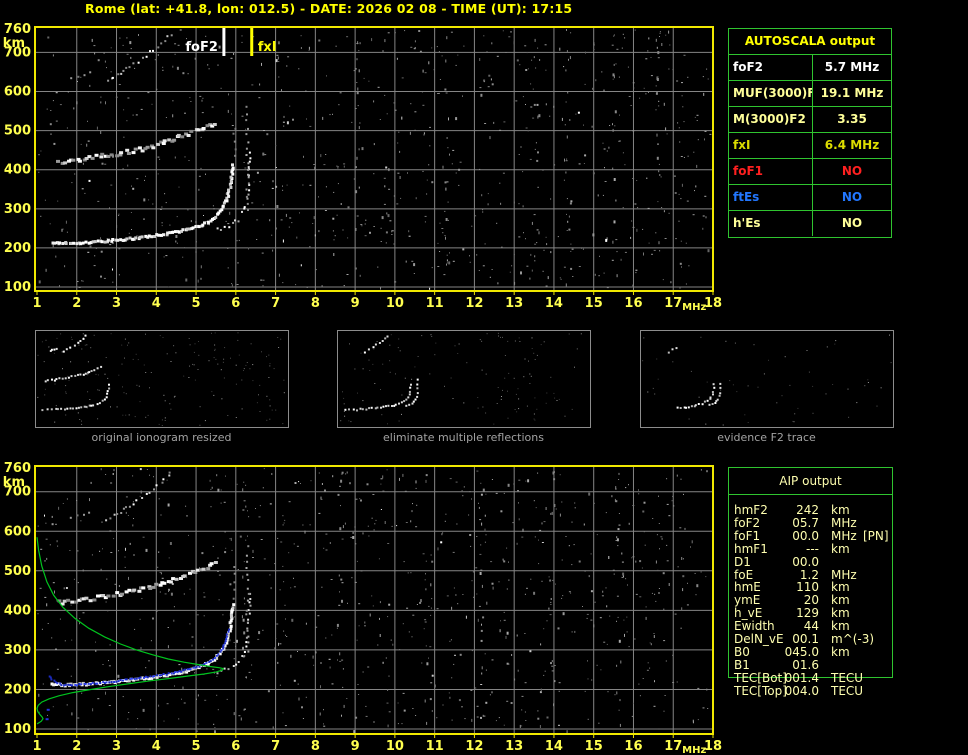 This screenshot has height=755, width=968. I want to click on autoscala-panel-header: AUTOSCALA output, so click(810, 41).